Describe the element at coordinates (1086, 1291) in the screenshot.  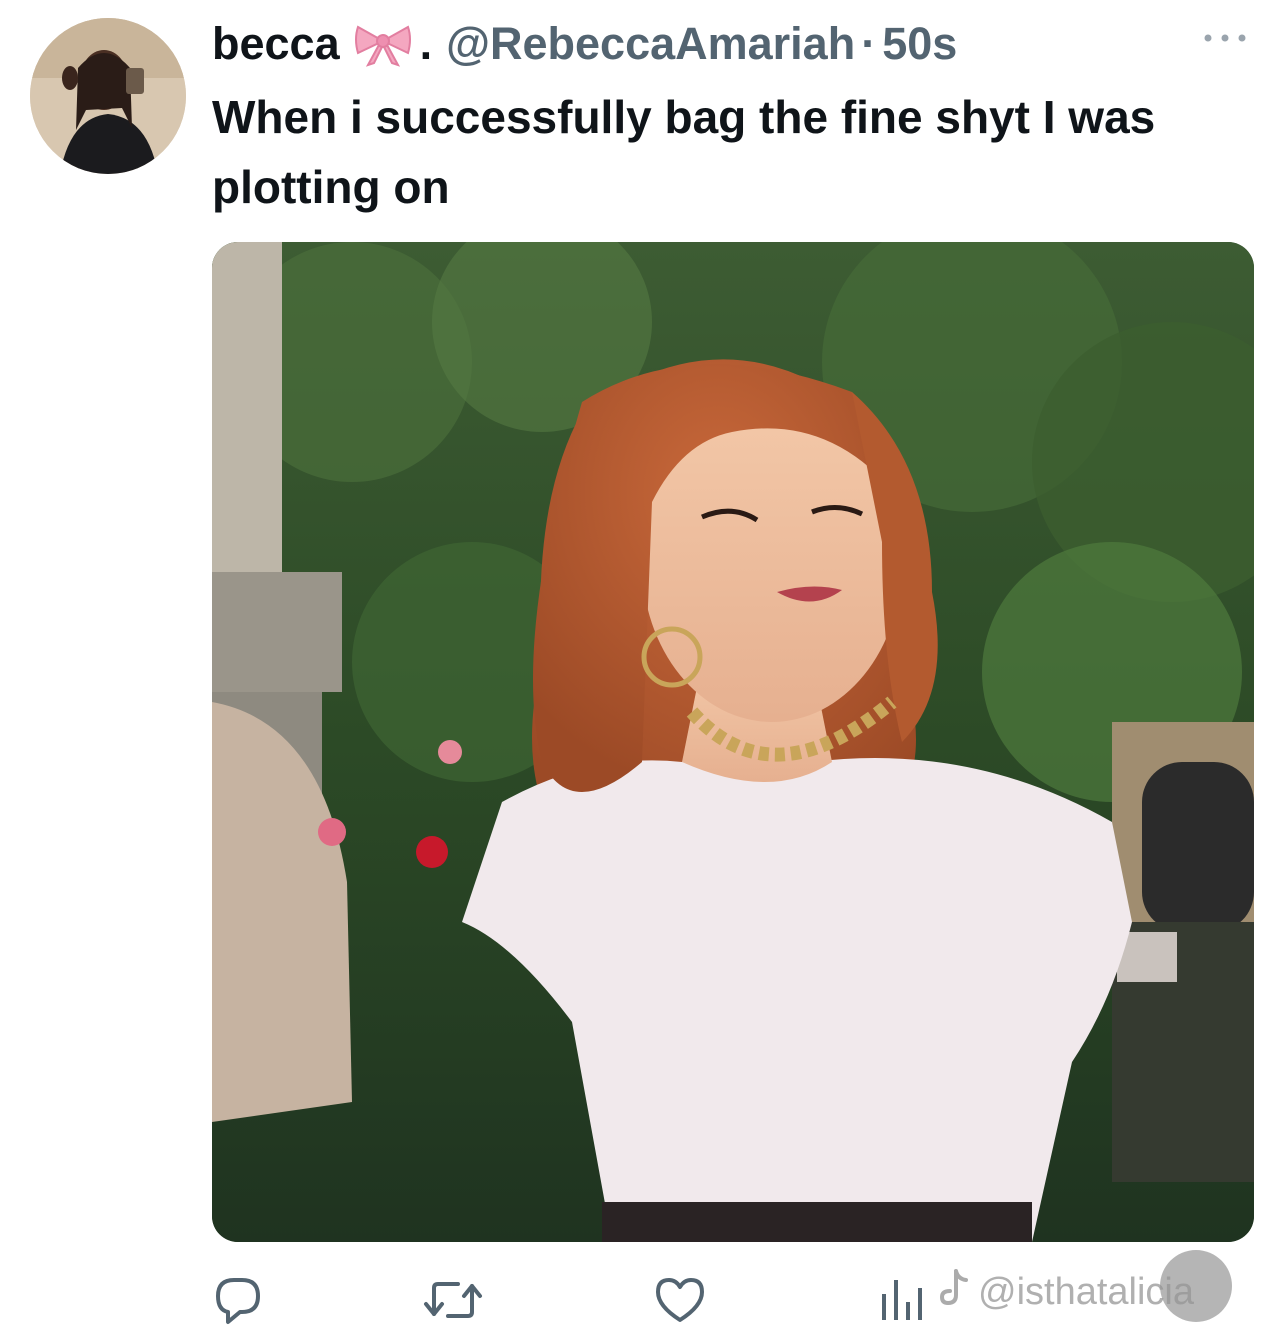
I see `watermark-text: @isthatalicia` at that location.